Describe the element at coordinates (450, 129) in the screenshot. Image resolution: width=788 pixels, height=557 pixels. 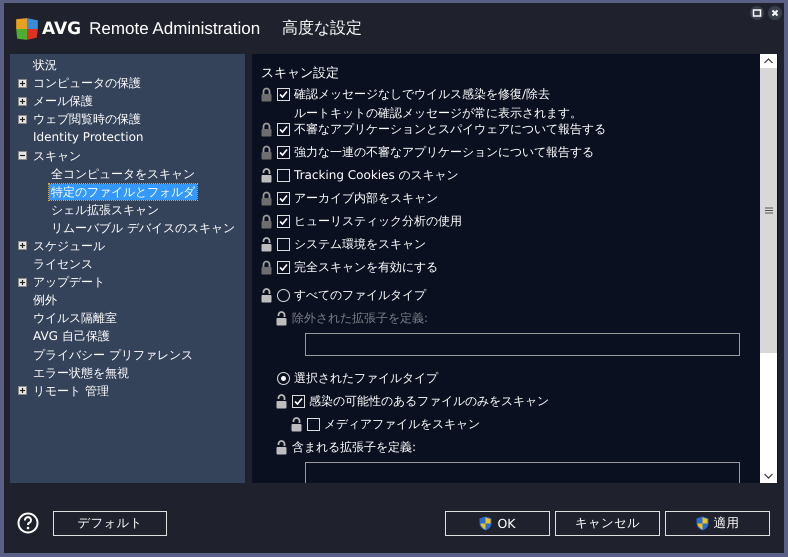
I see `option-label: 不審なアプリケーションとスパイウェアについて報告する` at that location.